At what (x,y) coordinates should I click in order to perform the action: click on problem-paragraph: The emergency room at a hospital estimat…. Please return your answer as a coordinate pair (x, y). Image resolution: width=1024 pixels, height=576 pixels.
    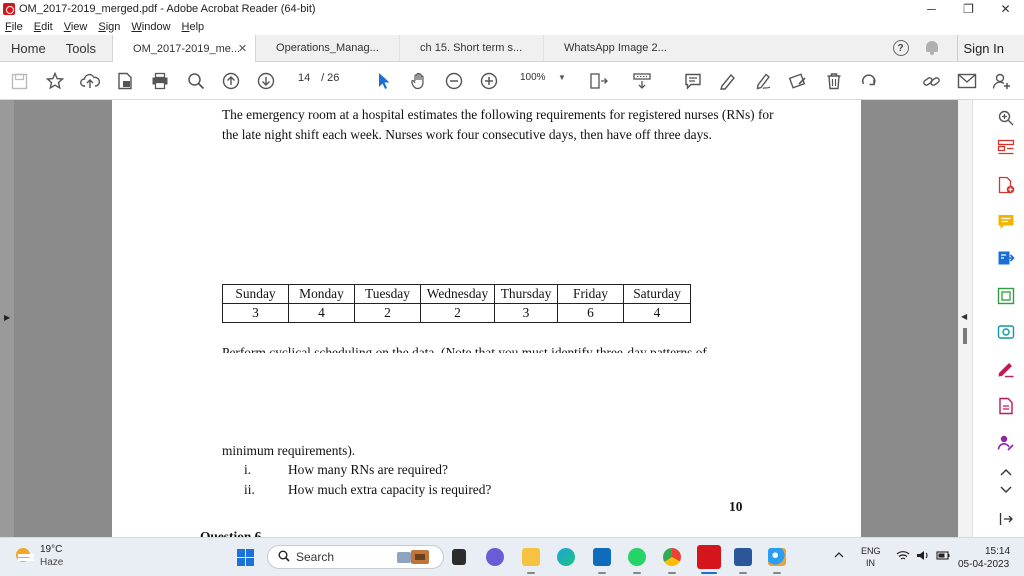
    Looking at the image, I should click on (498, 124).